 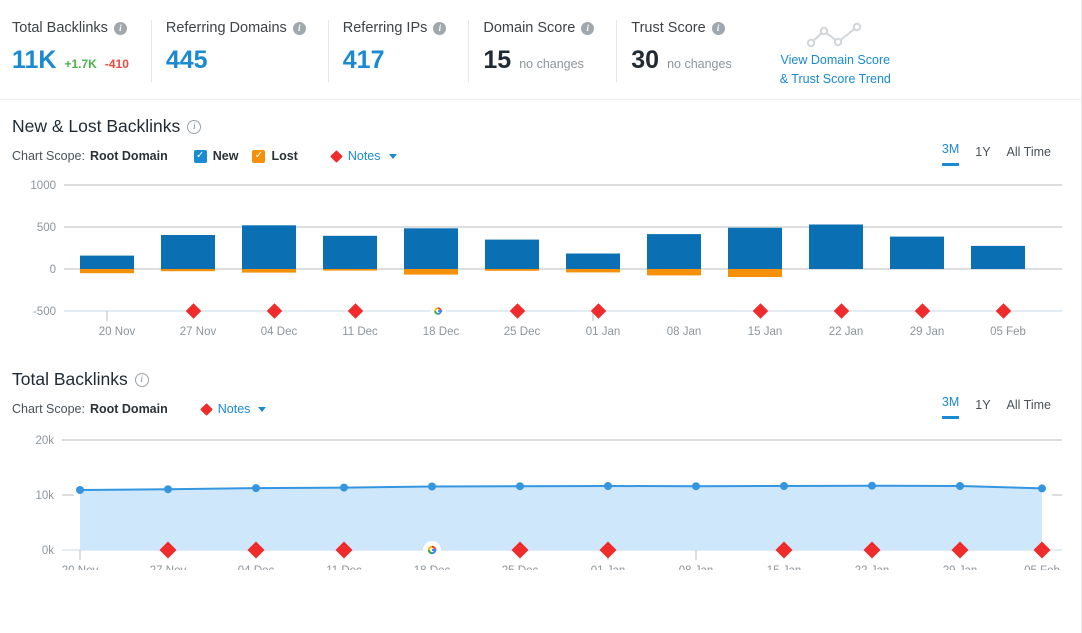 I want to click on new-checkbox: ✓ New, so click(x=215, y=156).